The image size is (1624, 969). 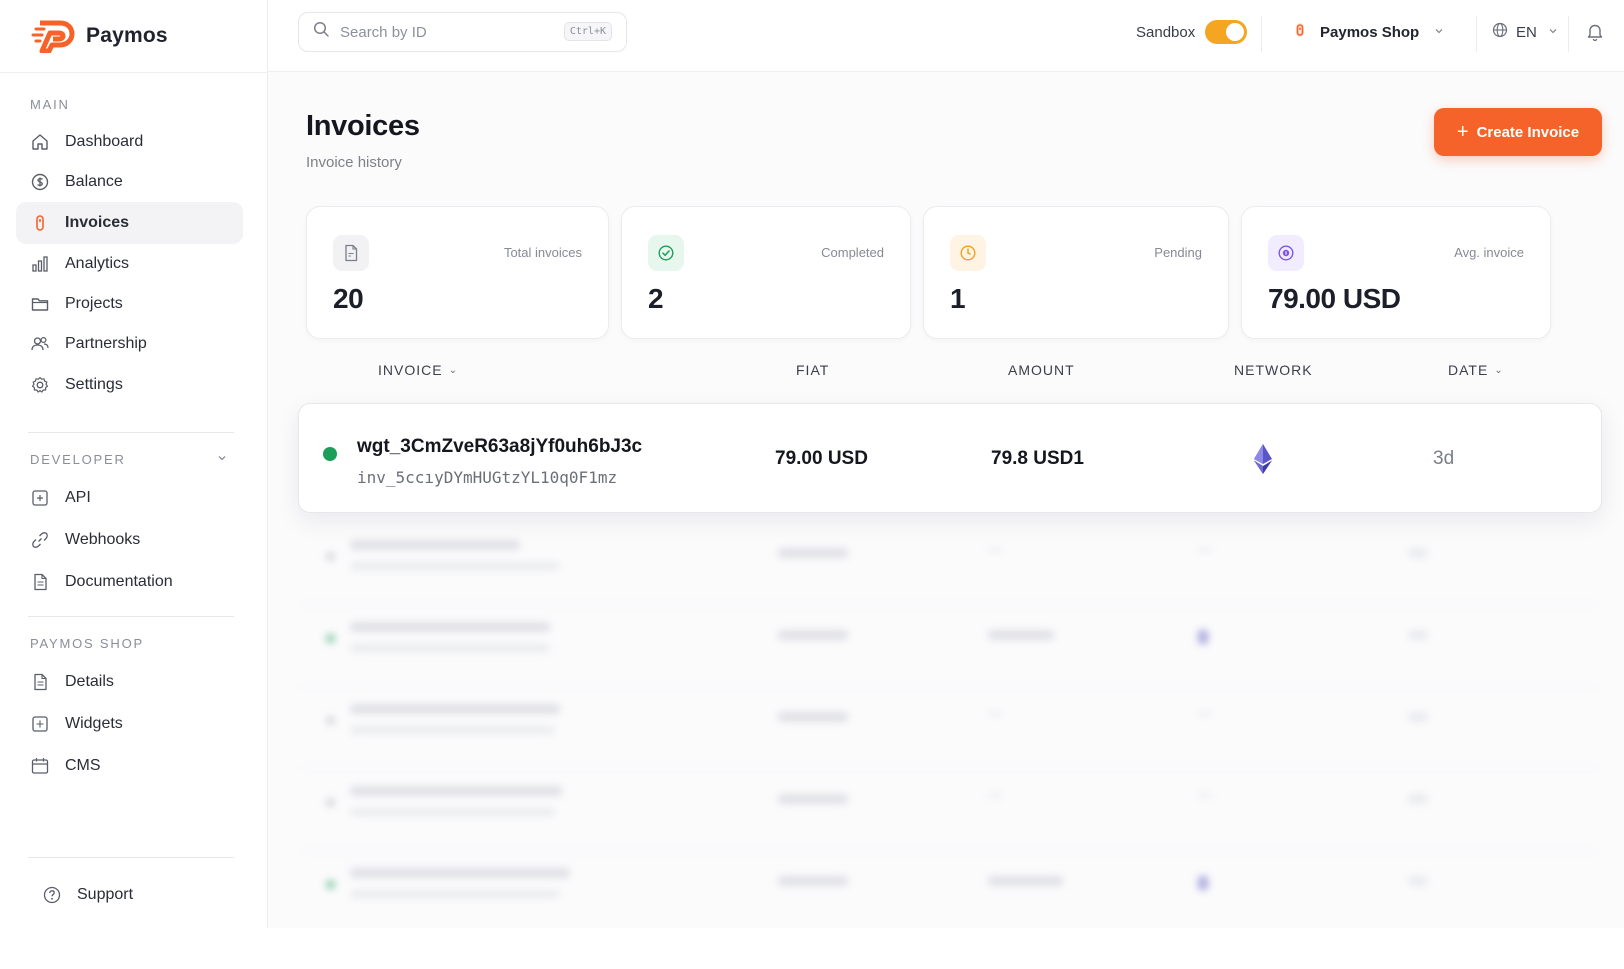 What do you see at coordinates (418, 370) in the screenshot?
I see `column-header-invoice: INVOICE ⌄` at bounding box center [418, 370].